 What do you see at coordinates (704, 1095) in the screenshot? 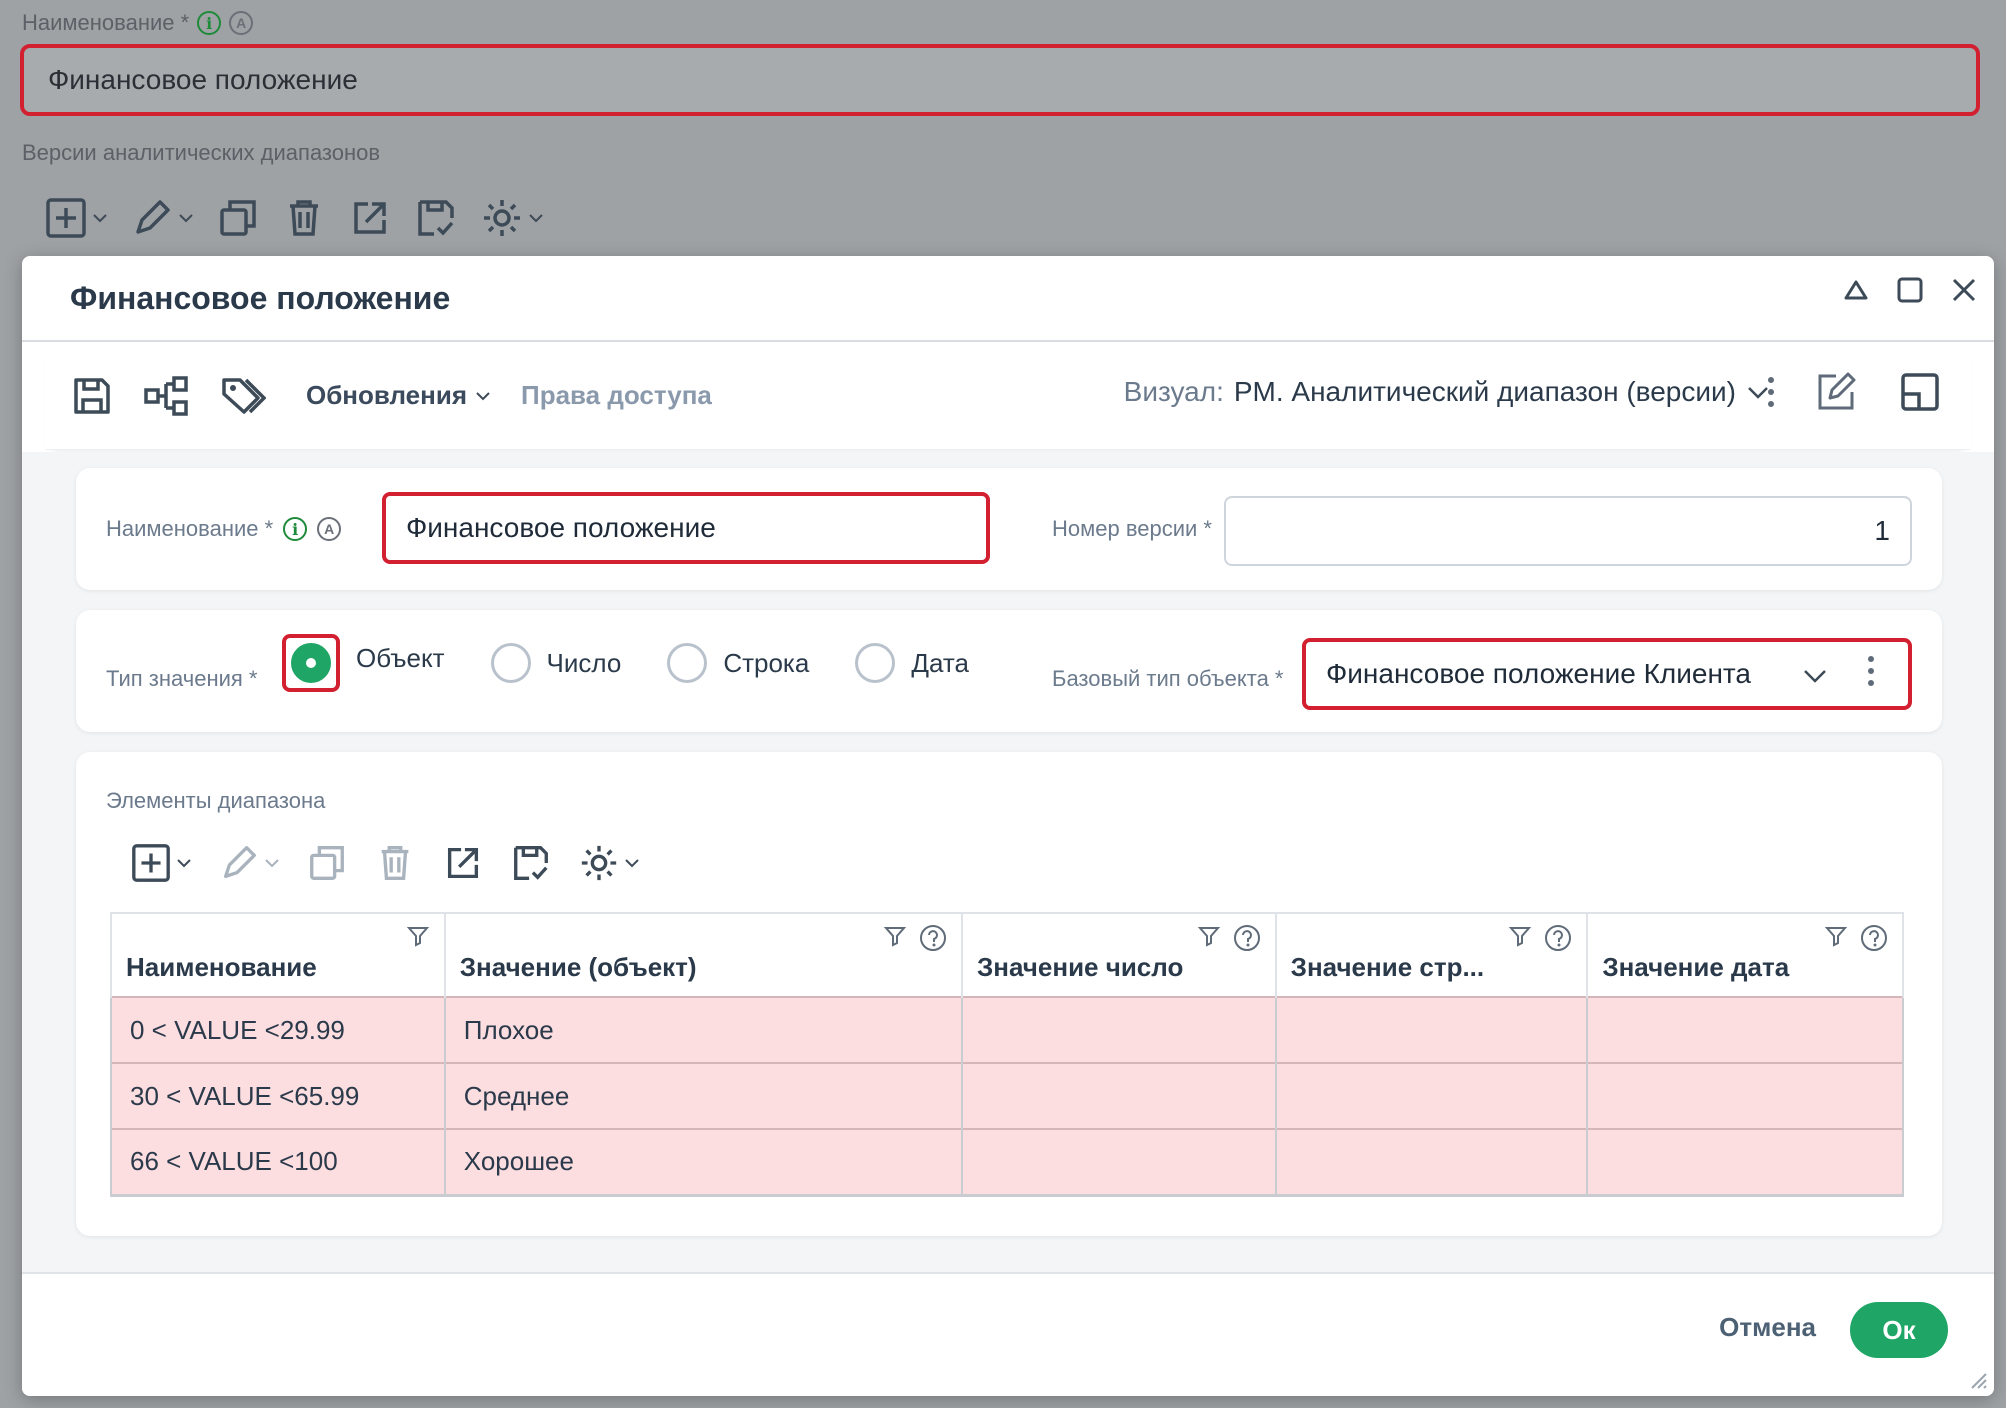
I see `table-cell: Среднее` at bounding box center [704, 1095].